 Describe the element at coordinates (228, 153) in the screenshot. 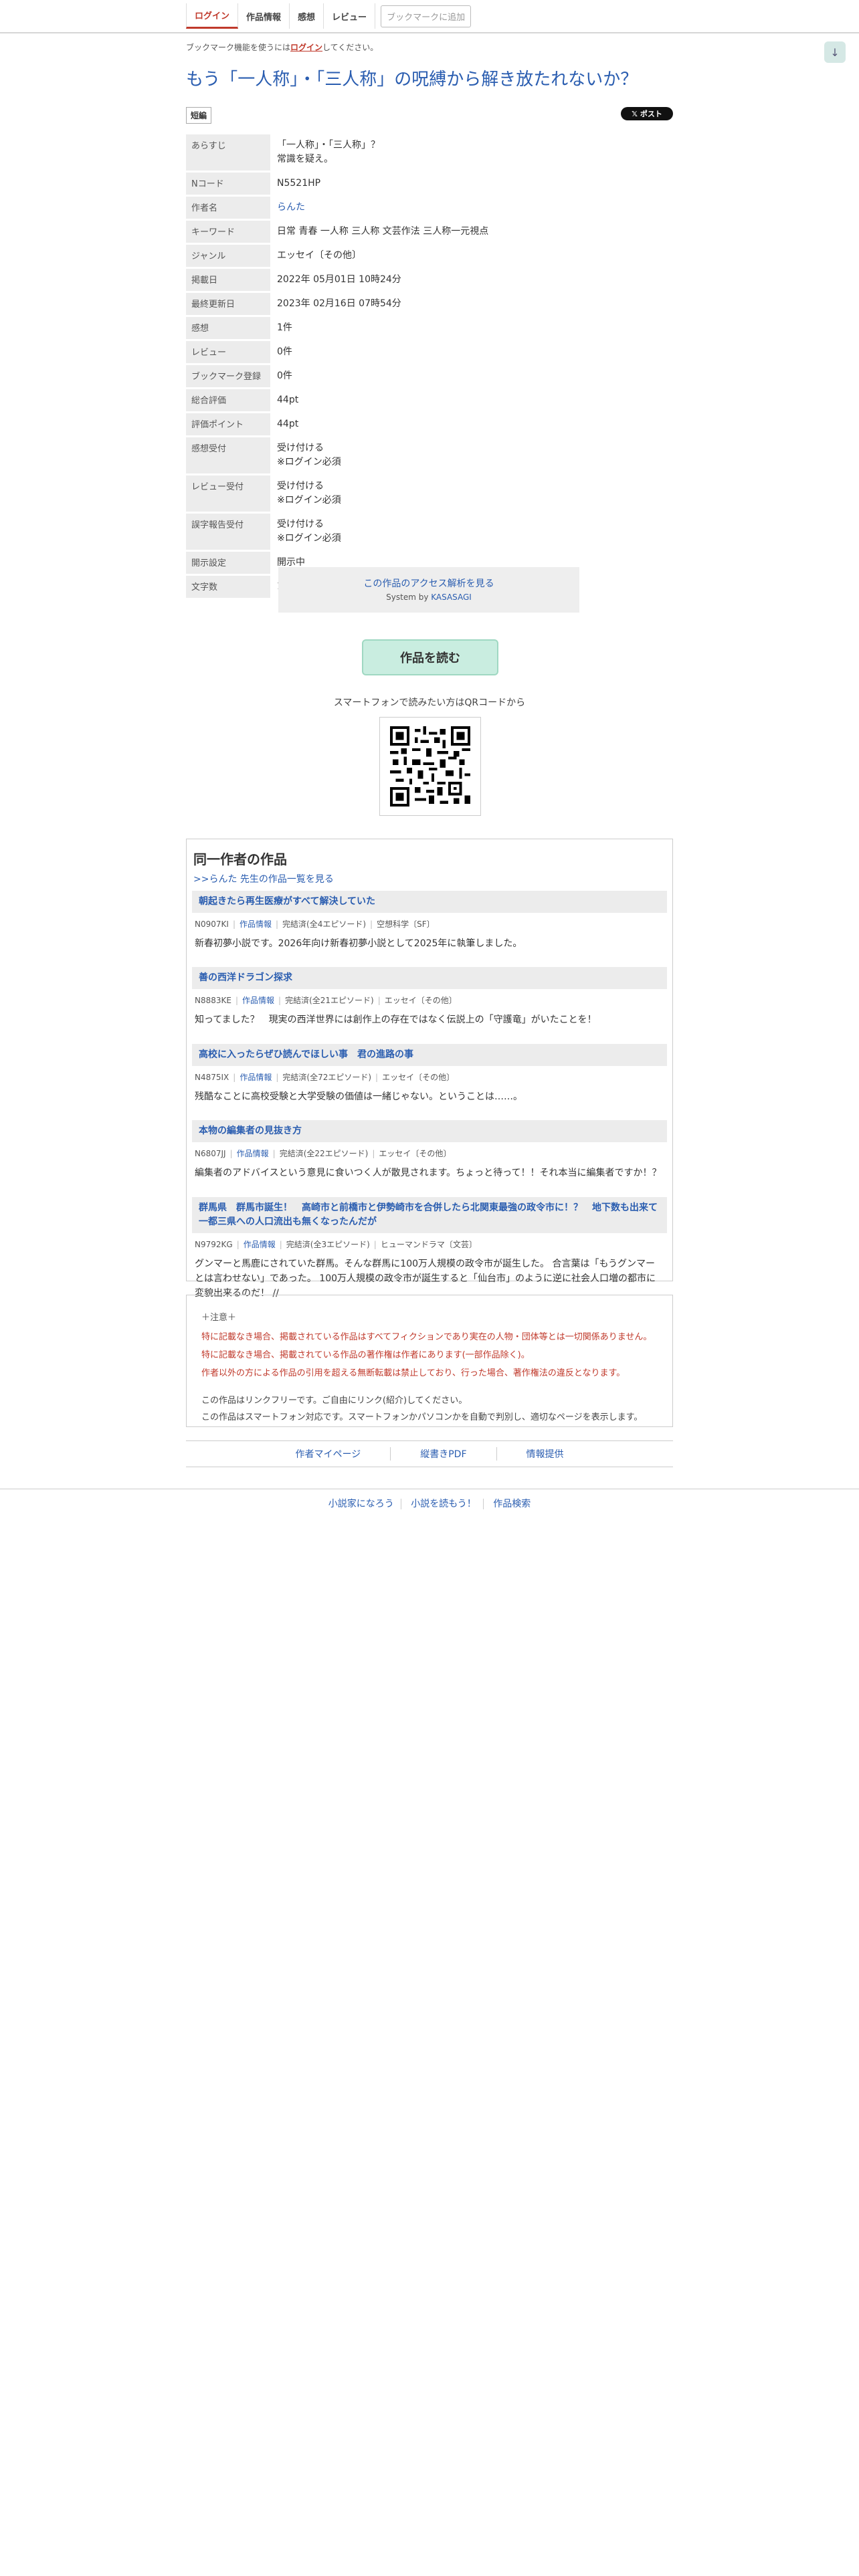

I see `info-label: あらすじ` at that location.